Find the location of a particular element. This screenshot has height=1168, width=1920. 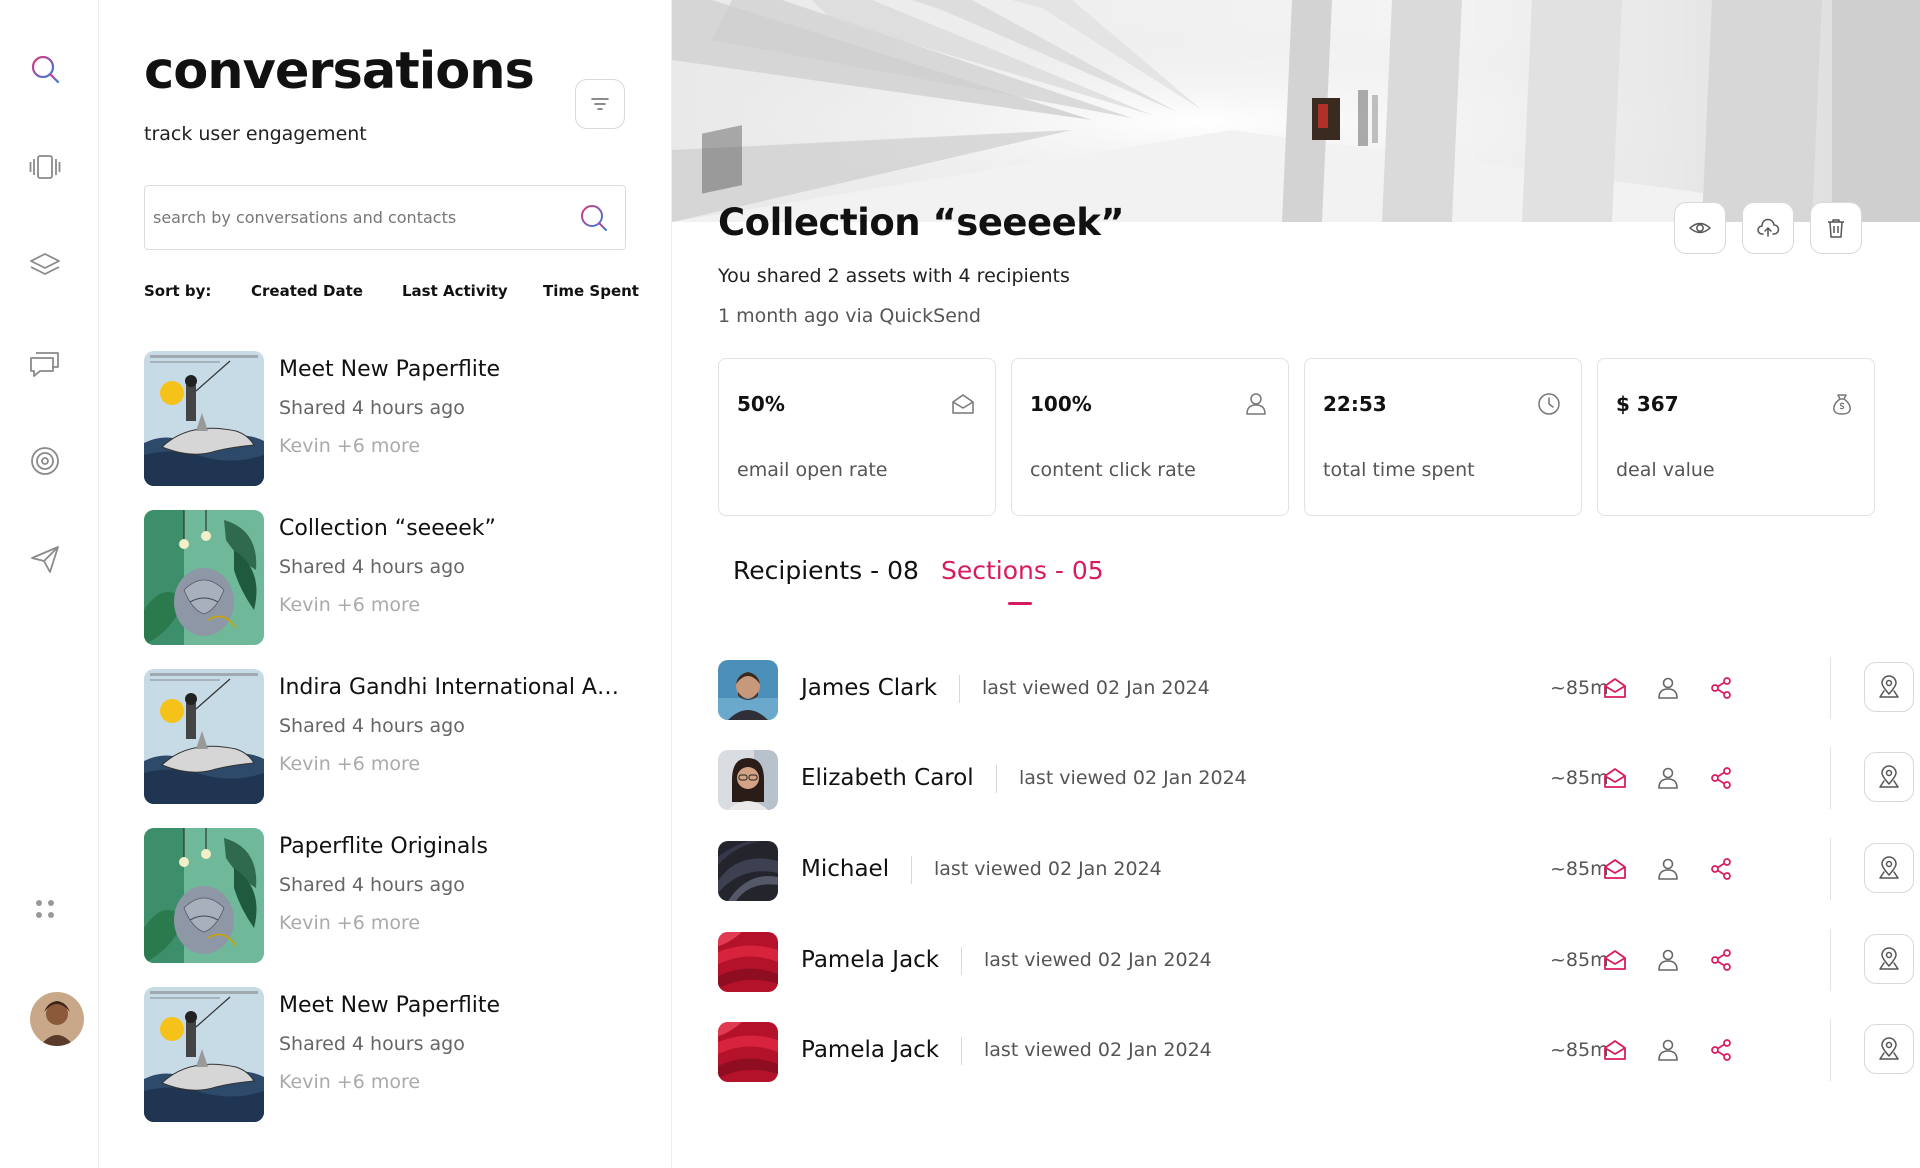

preview-button is located at coordinates (1700, 228).